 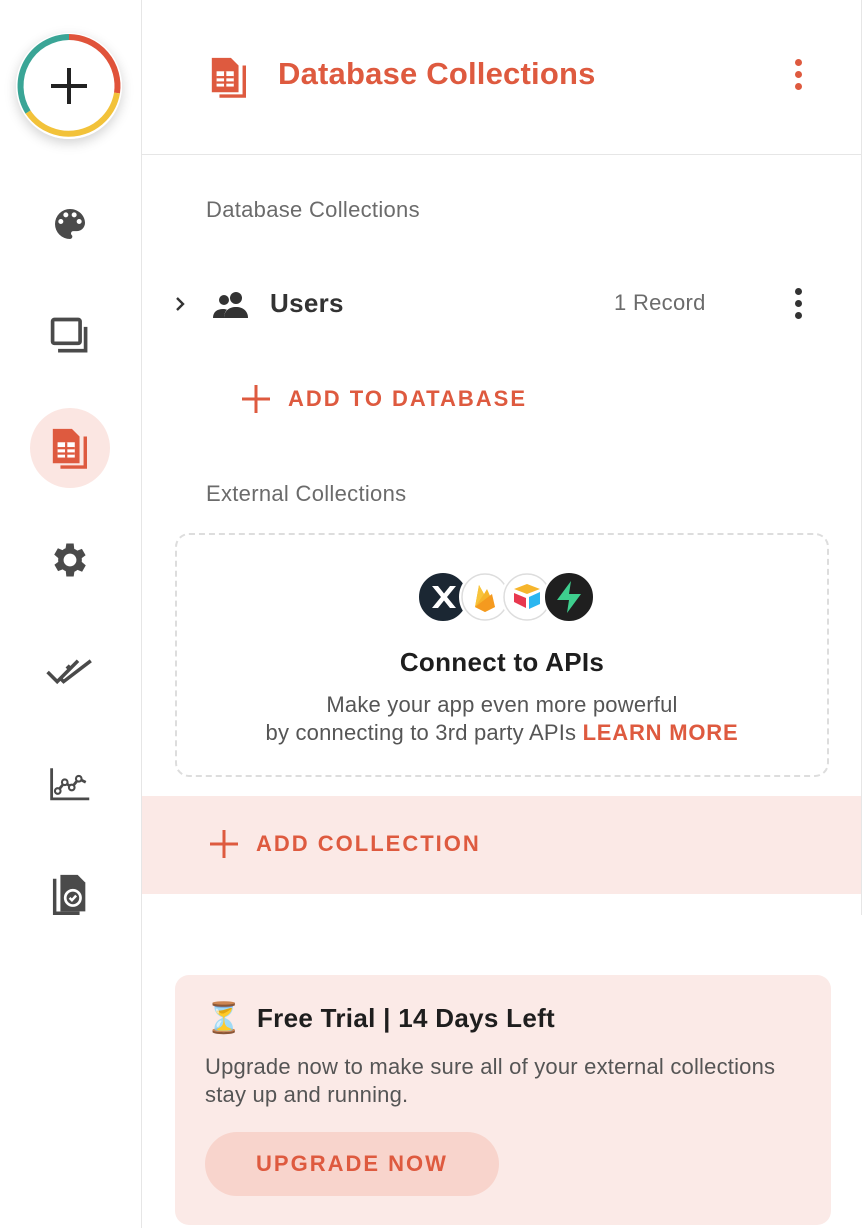 What do you see at coordinates (502, 305) in the screenshot?
I see `collection-row-users: Users 1 Record` at bounding box center [502, 305].